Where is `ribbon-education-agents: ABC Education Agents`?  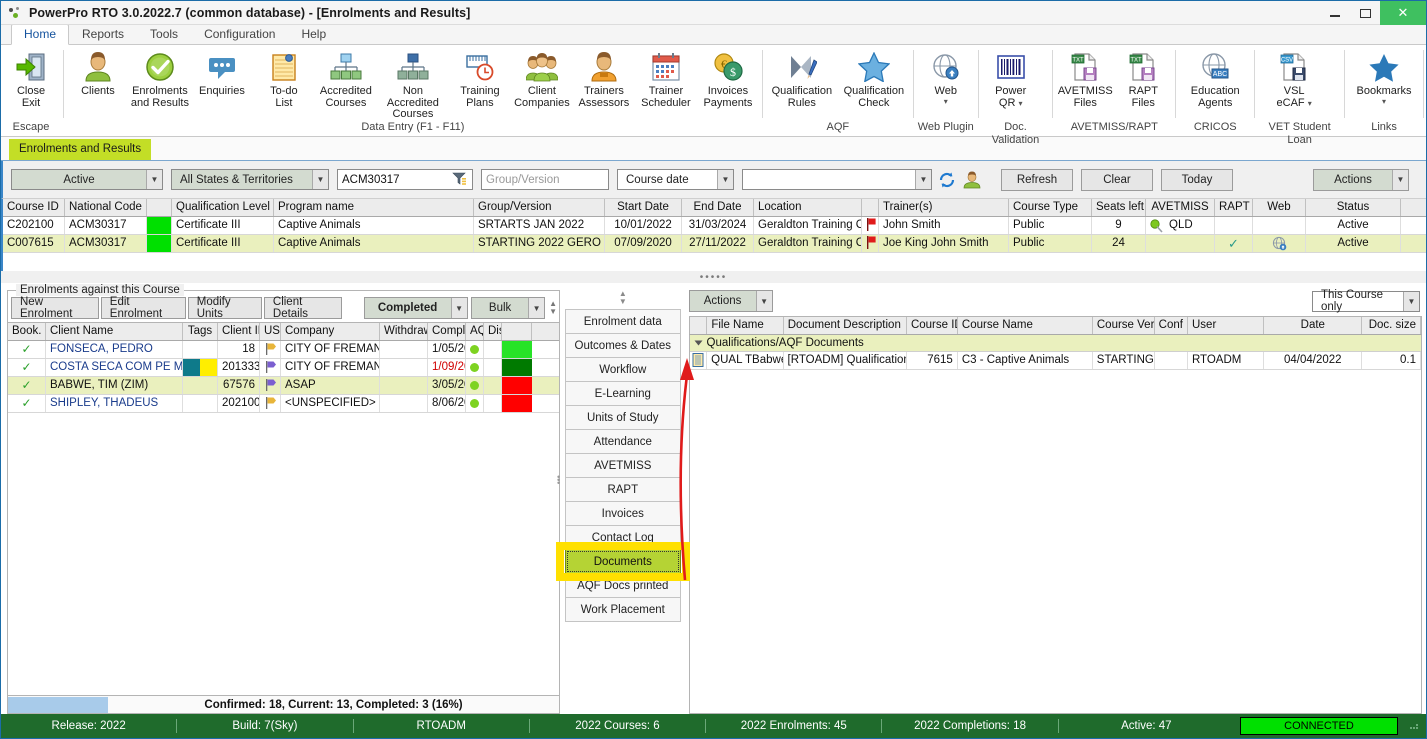
ribbon-education-agents: ABC Education Agents is located at coordinates (1215, 77).